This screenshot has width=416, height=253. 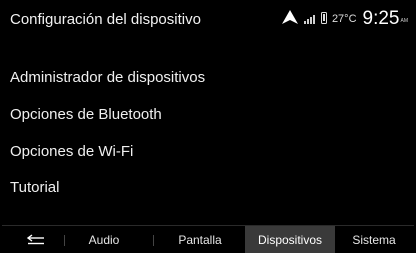 I want to click on menu-item-tutorial: Tutorial, so click(x=208, y=188).